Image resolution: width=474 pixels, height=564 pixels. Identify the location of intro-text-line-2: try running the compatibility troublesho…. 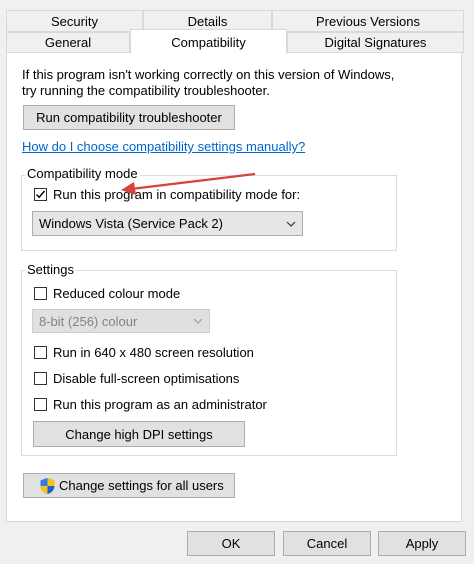
(146, 90).